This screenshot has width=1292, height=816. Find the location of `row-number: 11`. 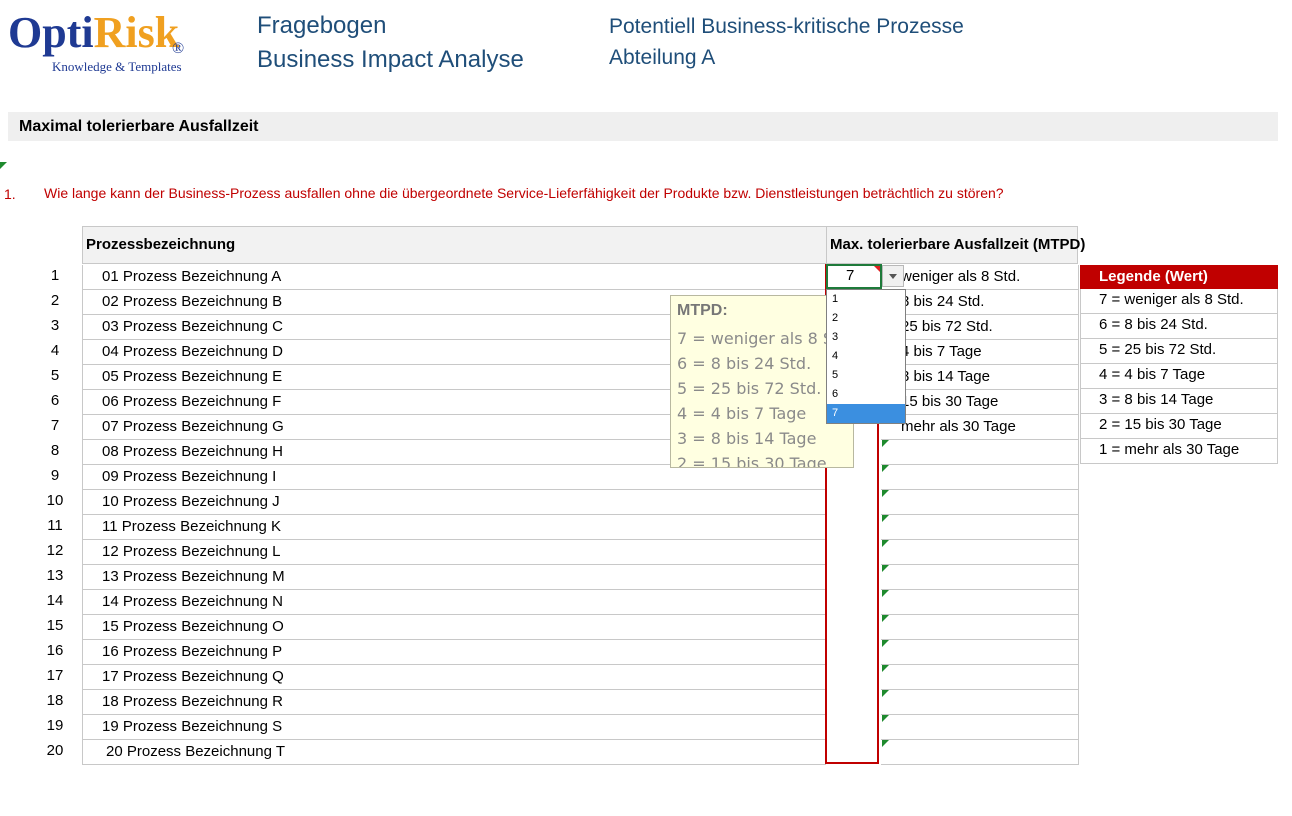

row-number: 11 is located at coordinates (55, 525).